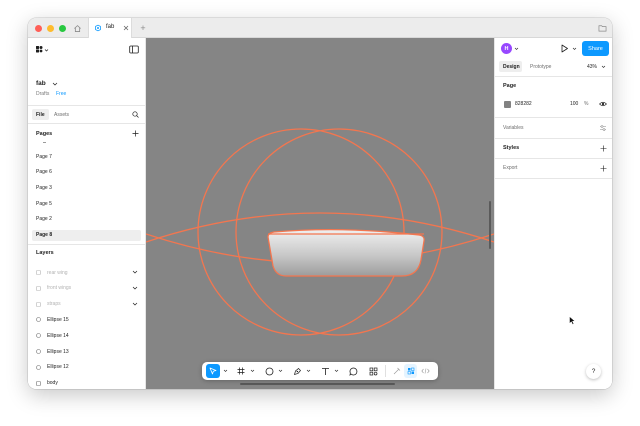  I want to click on close-window-button, so click(38, 28).